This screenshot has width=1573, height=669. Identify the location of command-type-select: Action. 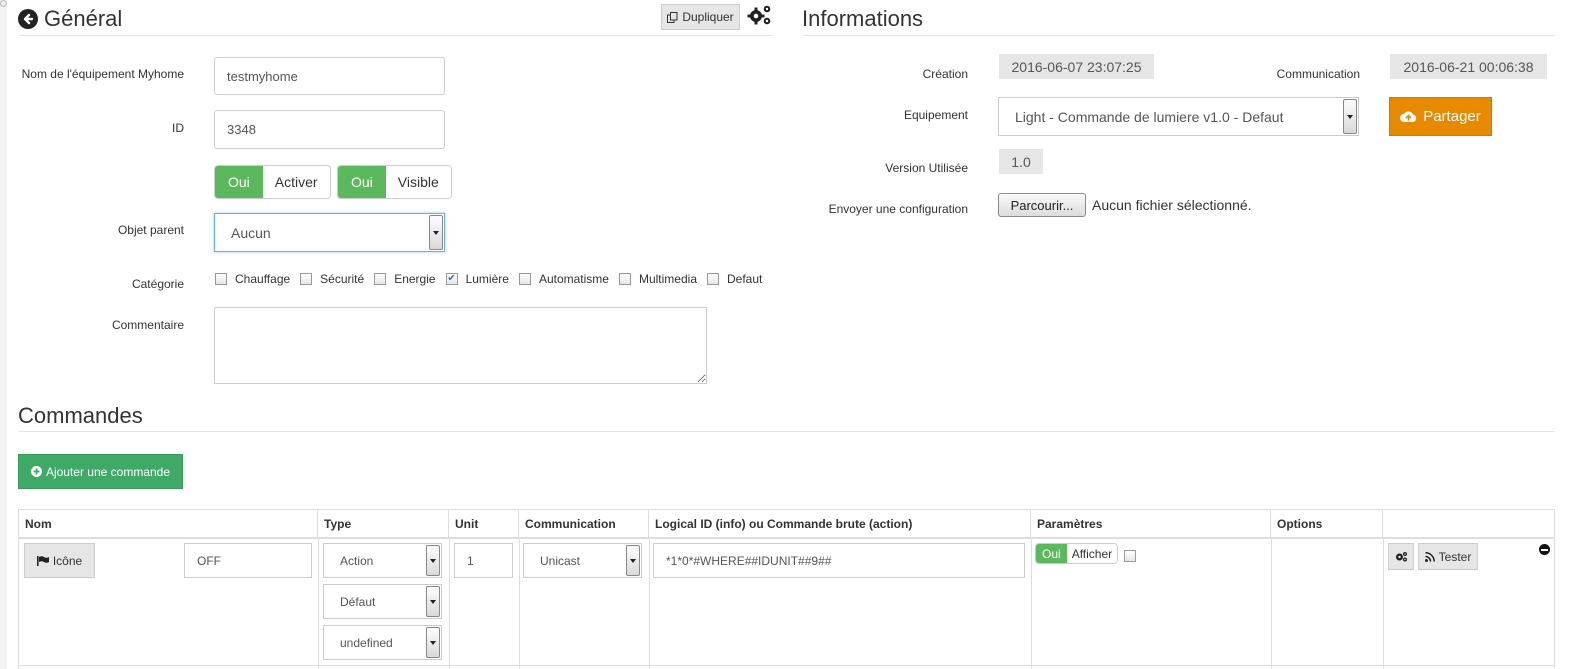
(382, 560).